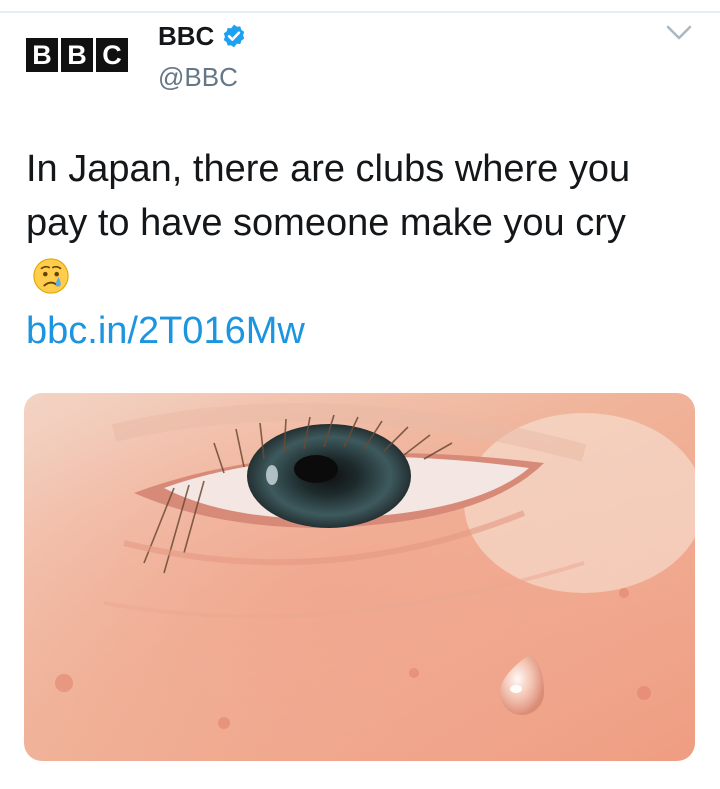 This screenshot has width=720, height=789. I want to click on tweet-link: bbc.in/2T016Mw, so click(165, 331).